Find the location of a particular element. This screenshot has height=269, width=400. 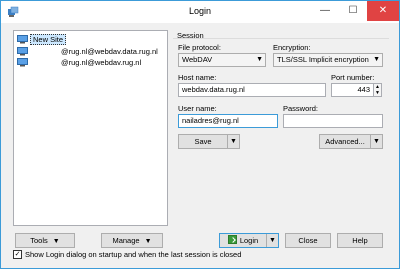

user-name-input: nailadres@rug.nl is located at coordinates (228, 121).